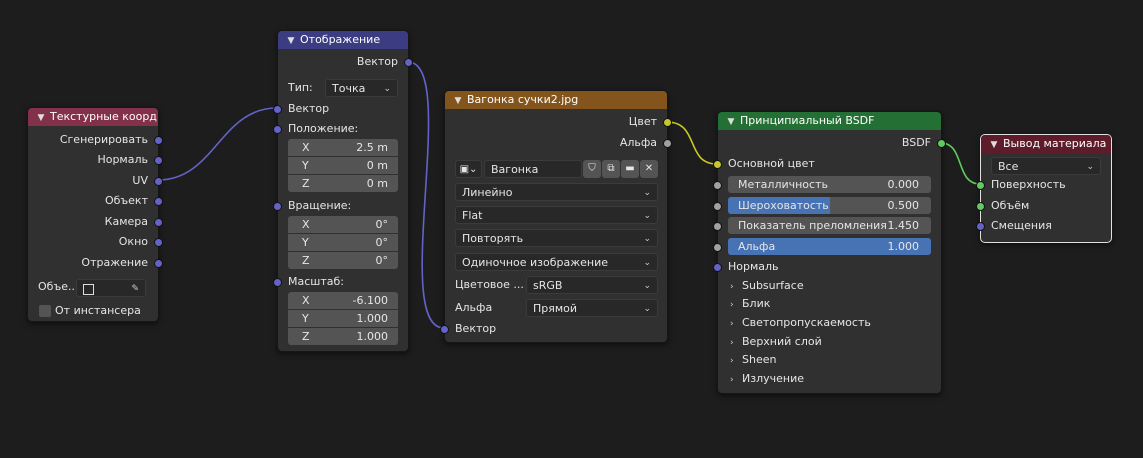 The height and width of the screenshot is (458, 1143). I want to click on chevron-right-icon: ›, so click(732, 380).